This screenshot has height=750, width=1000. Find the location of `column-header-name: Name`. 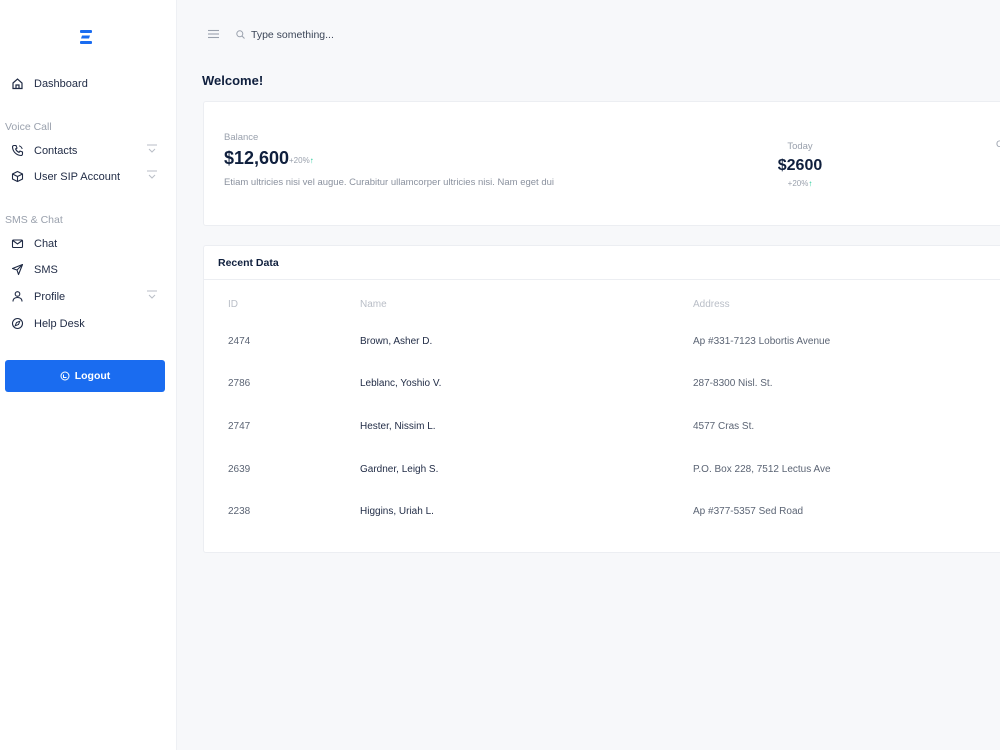

column-header-name: Name is located at coordinates (373, 304).